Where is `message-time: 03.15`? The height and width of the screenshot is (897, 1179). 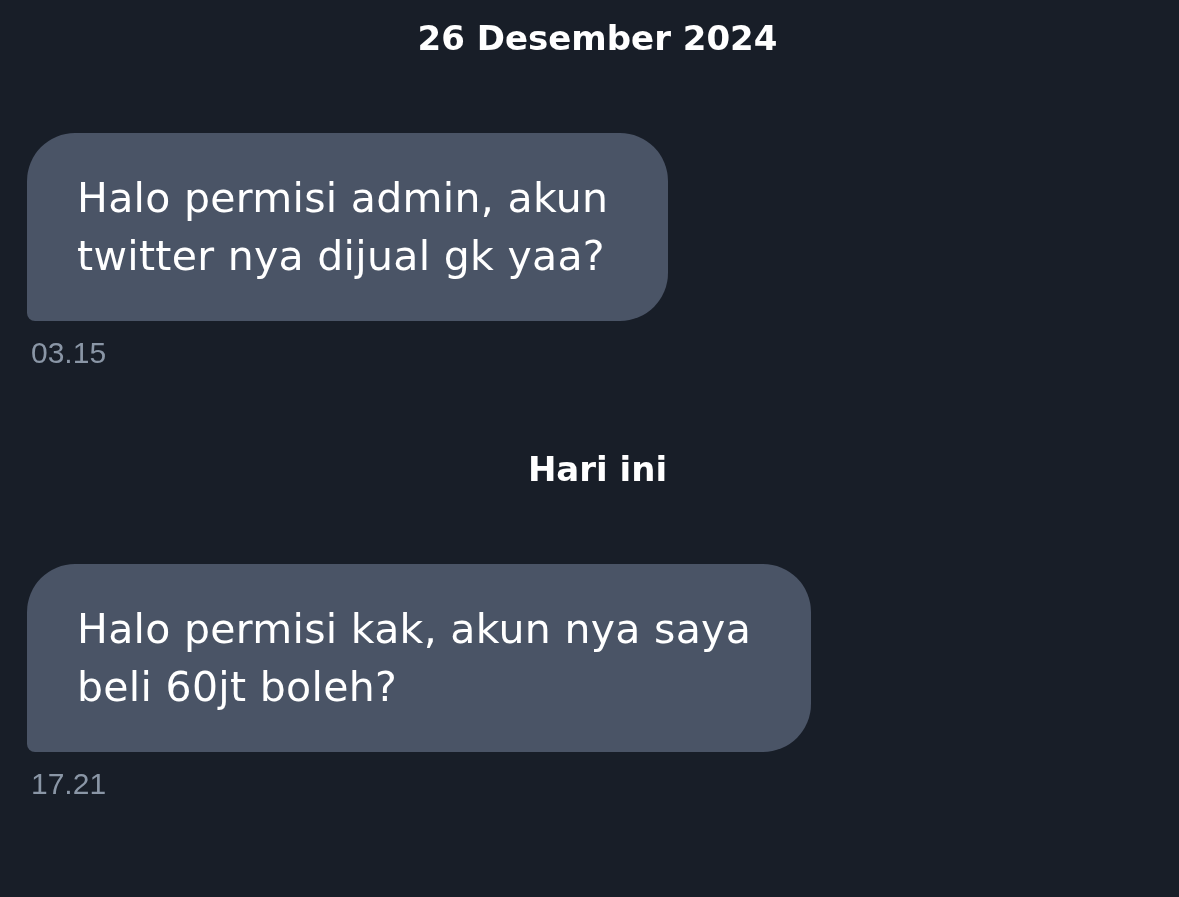
message-time: 03.15 is located at coordinates (69, 353).